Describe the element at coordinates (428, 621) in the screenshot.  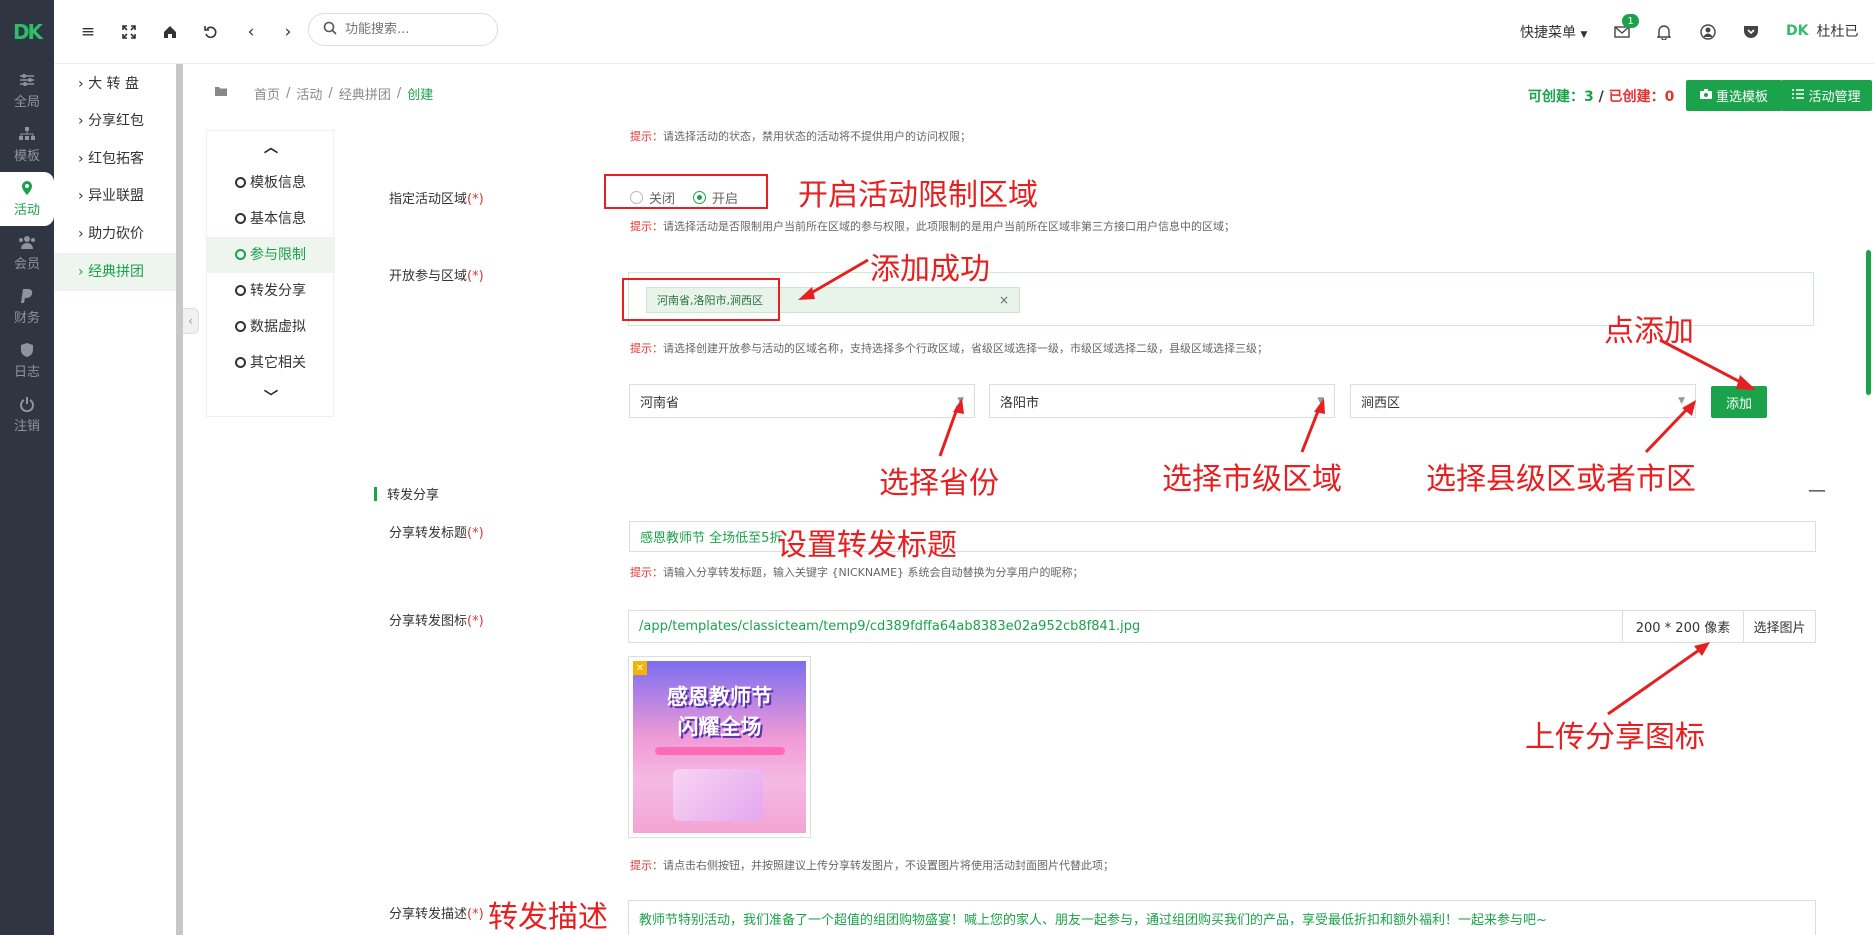
I see `share-icon-label-text: 分享转发图标` at that location.